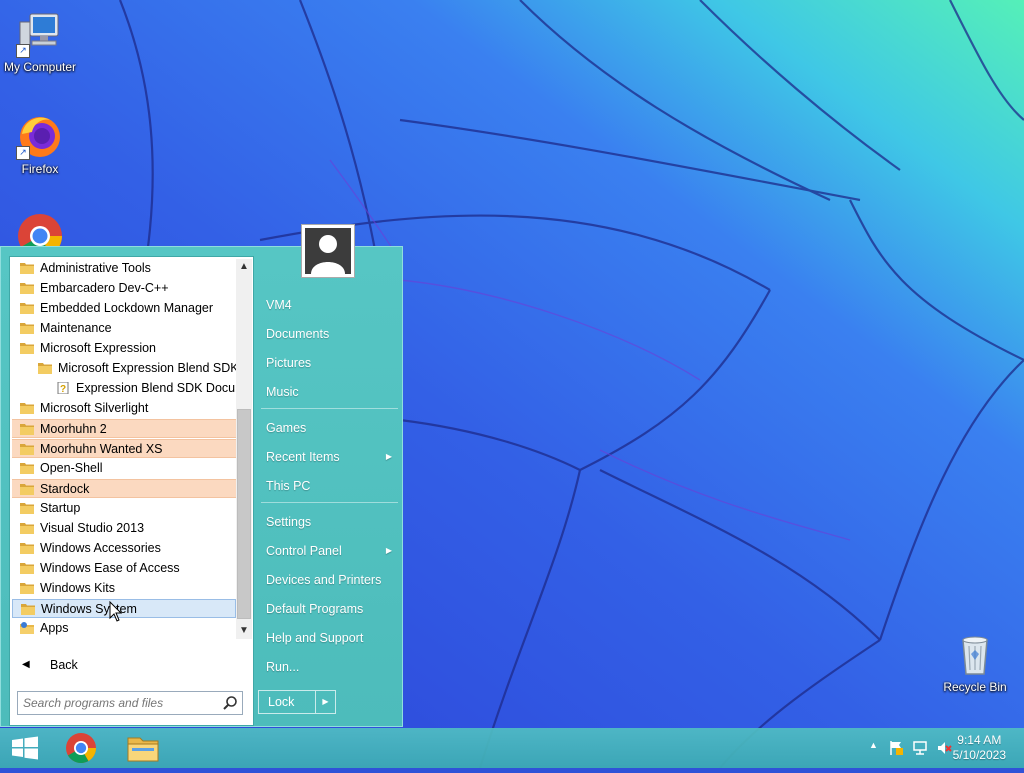 This screenshot has height=773, width=1024. I want to click on start-menu-link: This PC, so click(329, 486).